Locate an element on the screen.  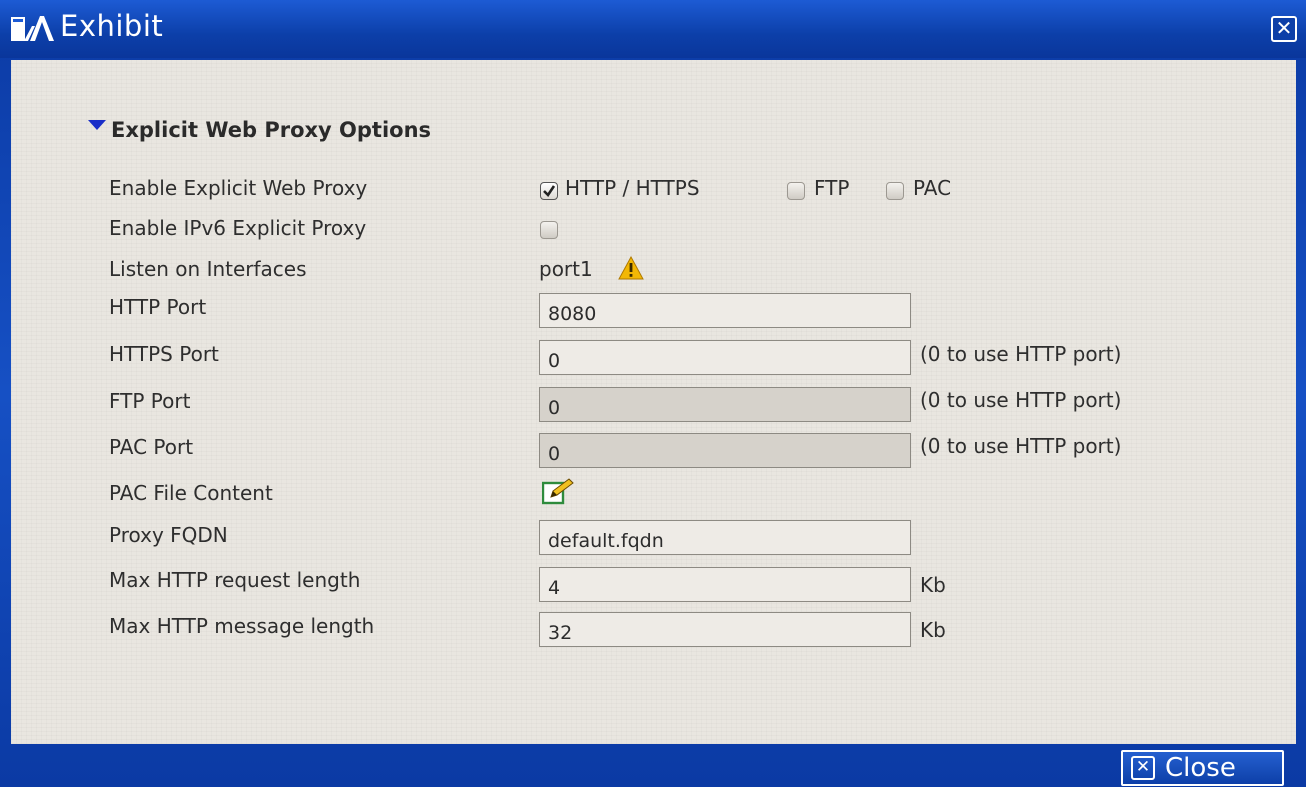
http-https-checkbox is located at coordinates (549, 191).